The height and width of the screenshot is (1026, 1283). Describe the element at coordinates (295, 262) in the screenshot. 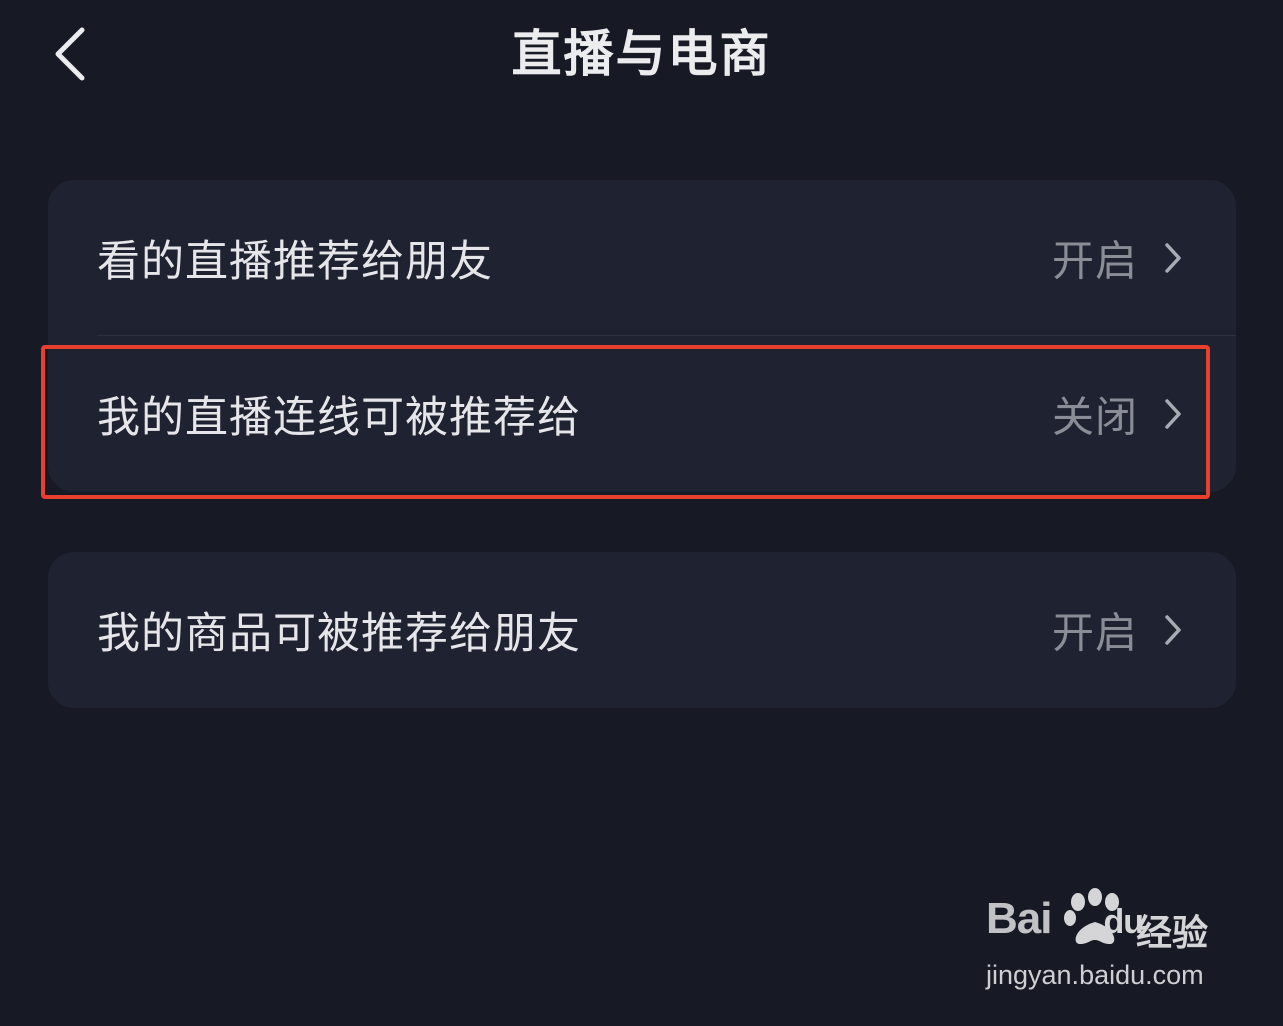

I see `row-label: 看的直播推荐给朋友` at that location.